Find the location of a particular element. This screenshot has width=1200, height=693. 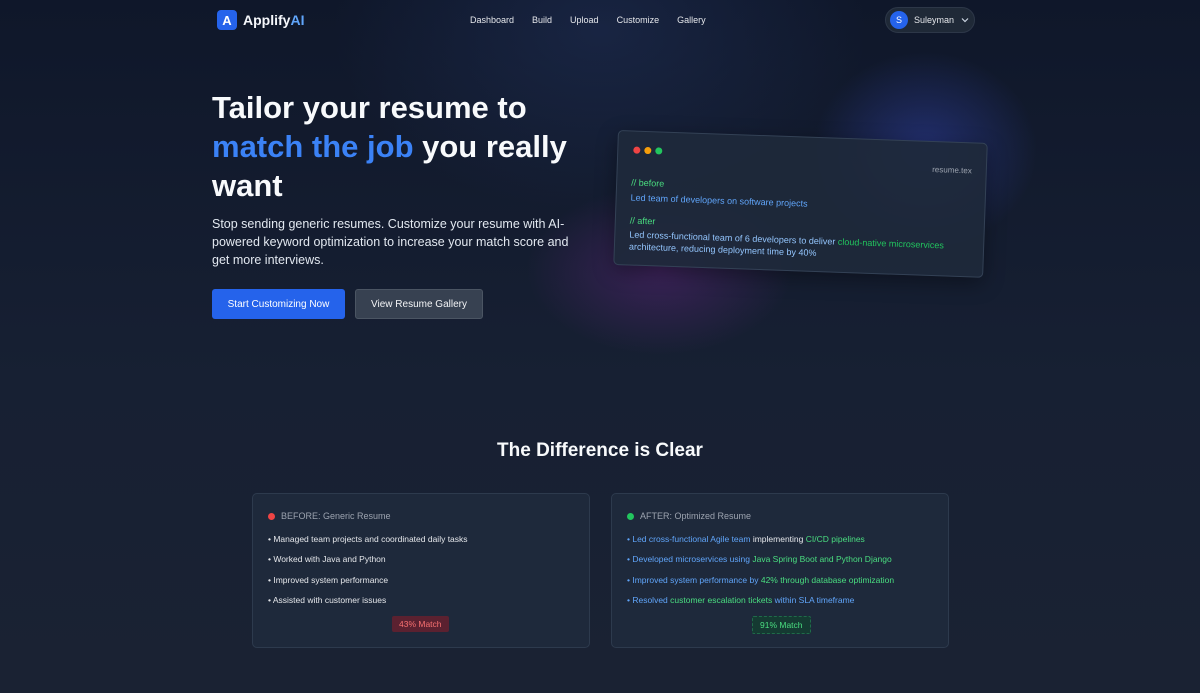

hero-title-highlight: match the job is located at coordinates (313, 146).